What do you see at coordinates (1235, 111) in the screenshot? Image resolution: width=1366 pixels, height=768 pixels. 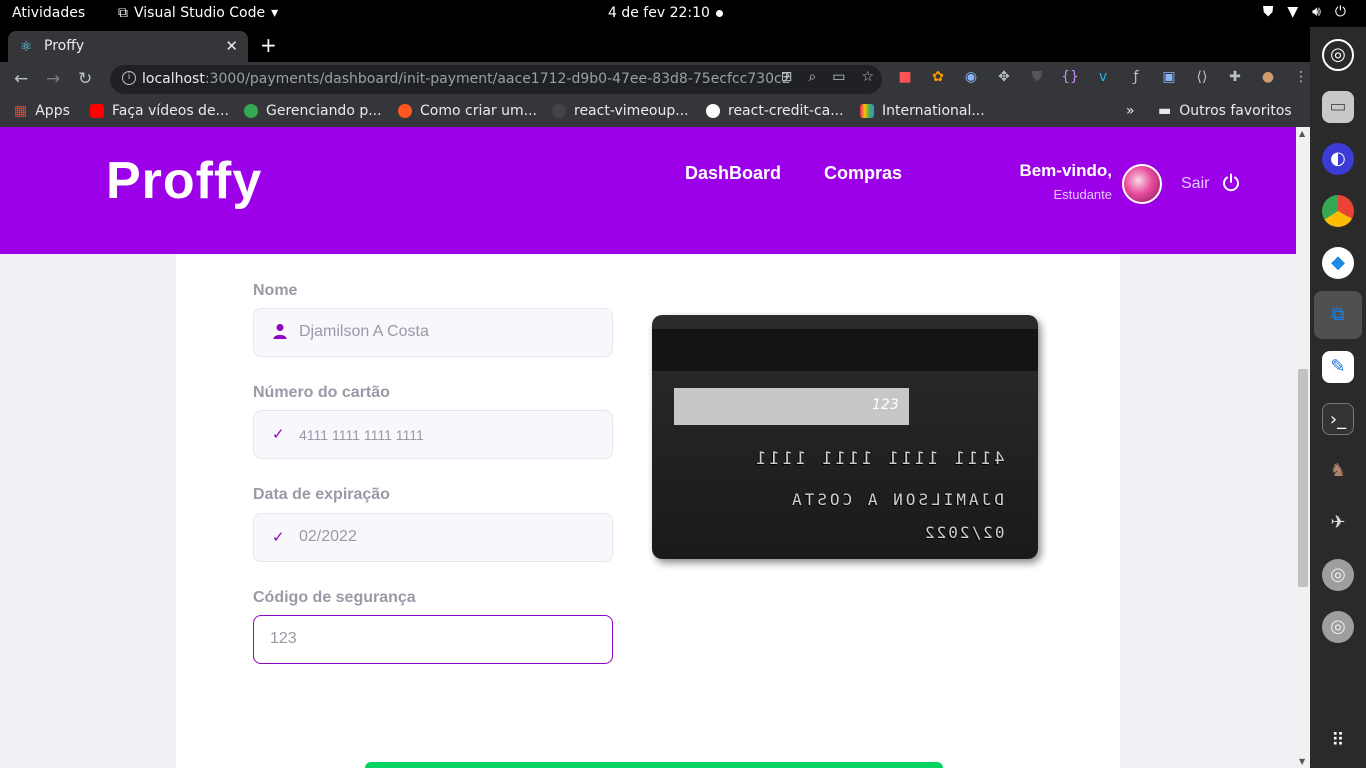 I see `bookmark-label: Outros favoritos` at bounding box center [1235, 111].